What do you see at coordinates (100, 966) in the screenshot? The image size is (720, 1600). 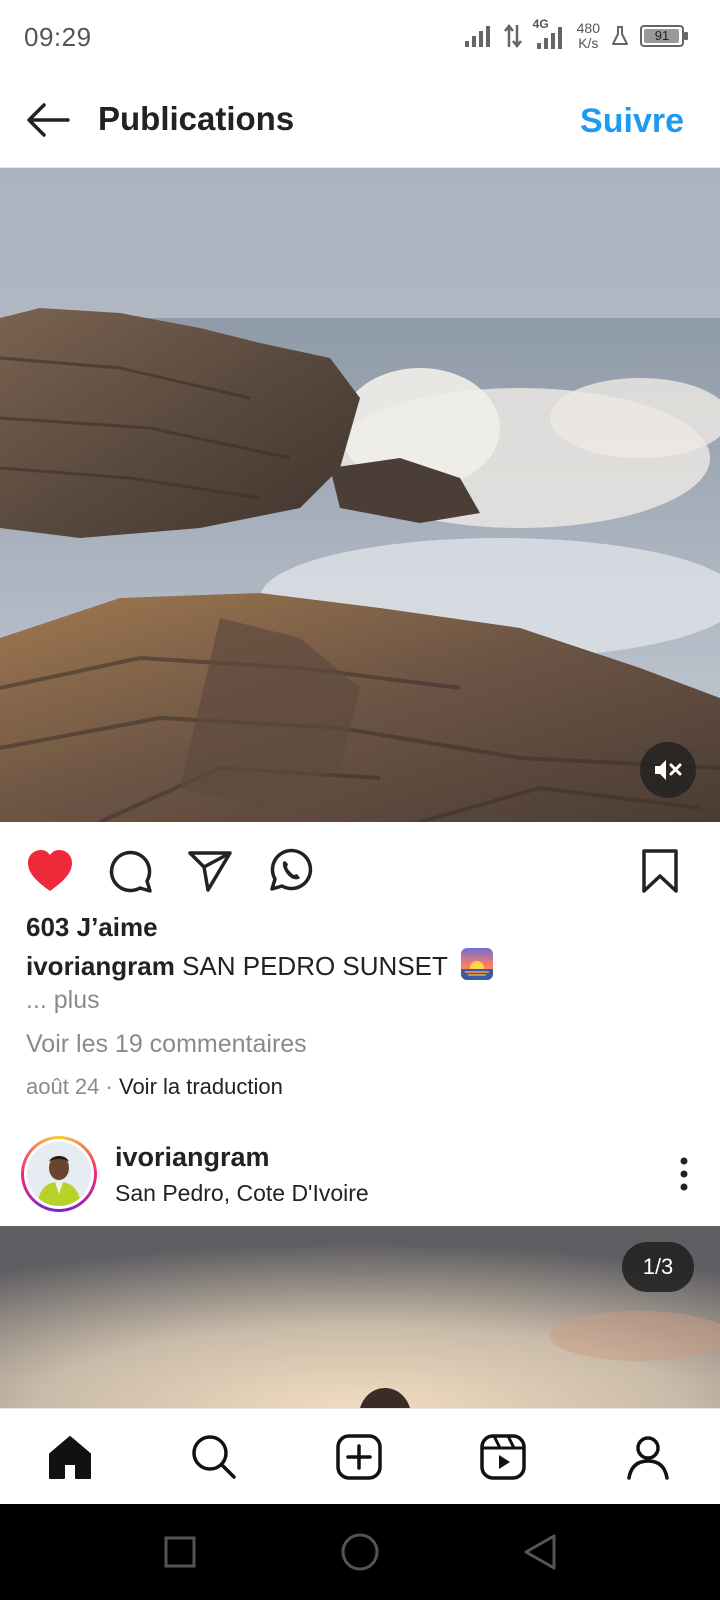 I see `caption-username: ivoriangram` at bounding box center [100, 966].